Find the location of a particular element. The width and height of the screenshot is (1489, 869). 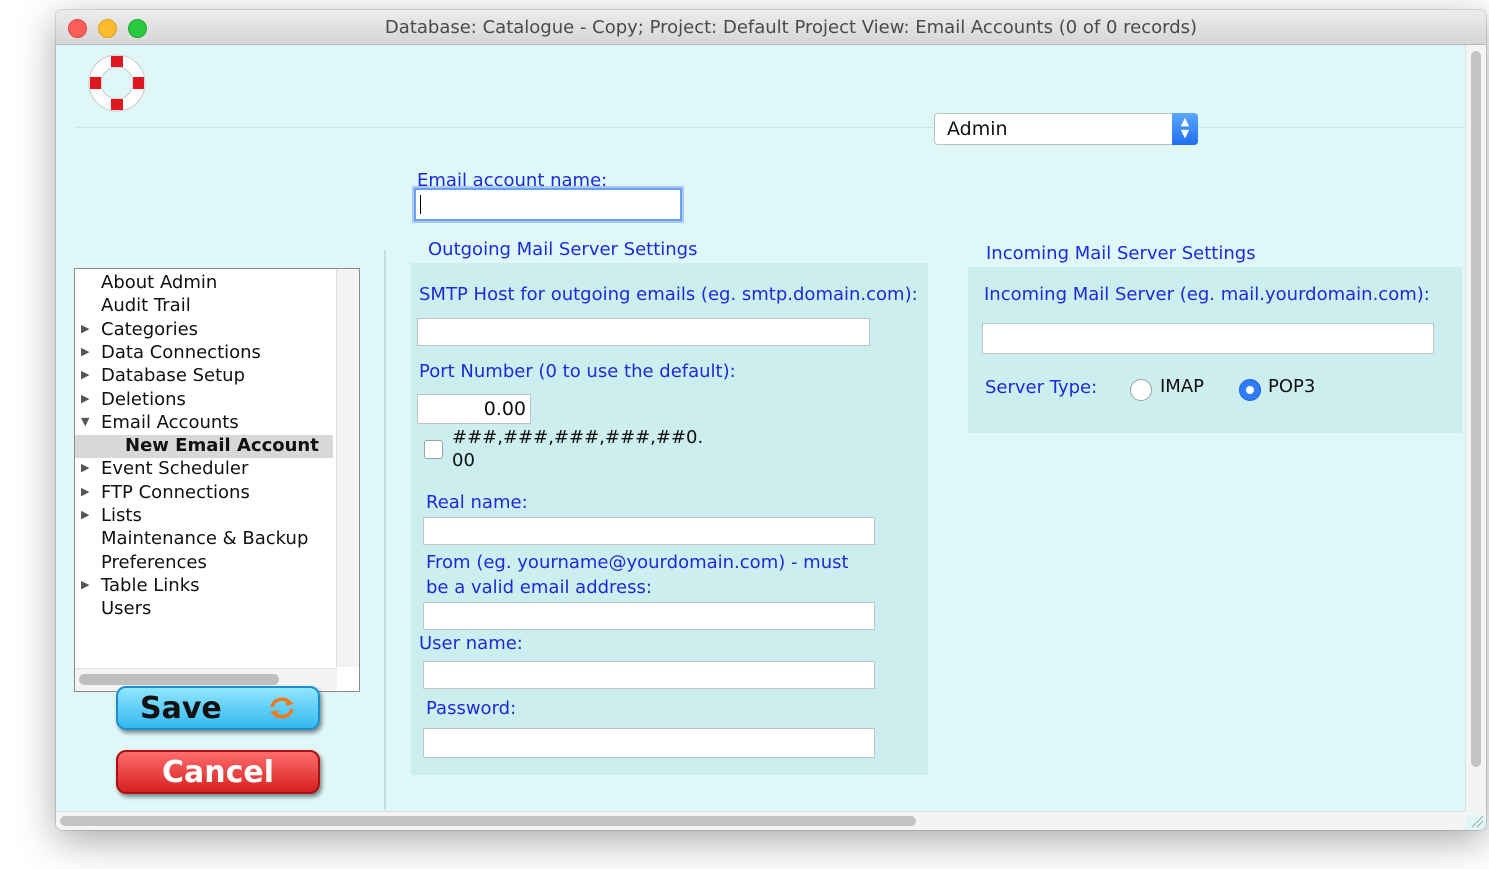

resize-grip-icon is located at coordinates (1477, 821).